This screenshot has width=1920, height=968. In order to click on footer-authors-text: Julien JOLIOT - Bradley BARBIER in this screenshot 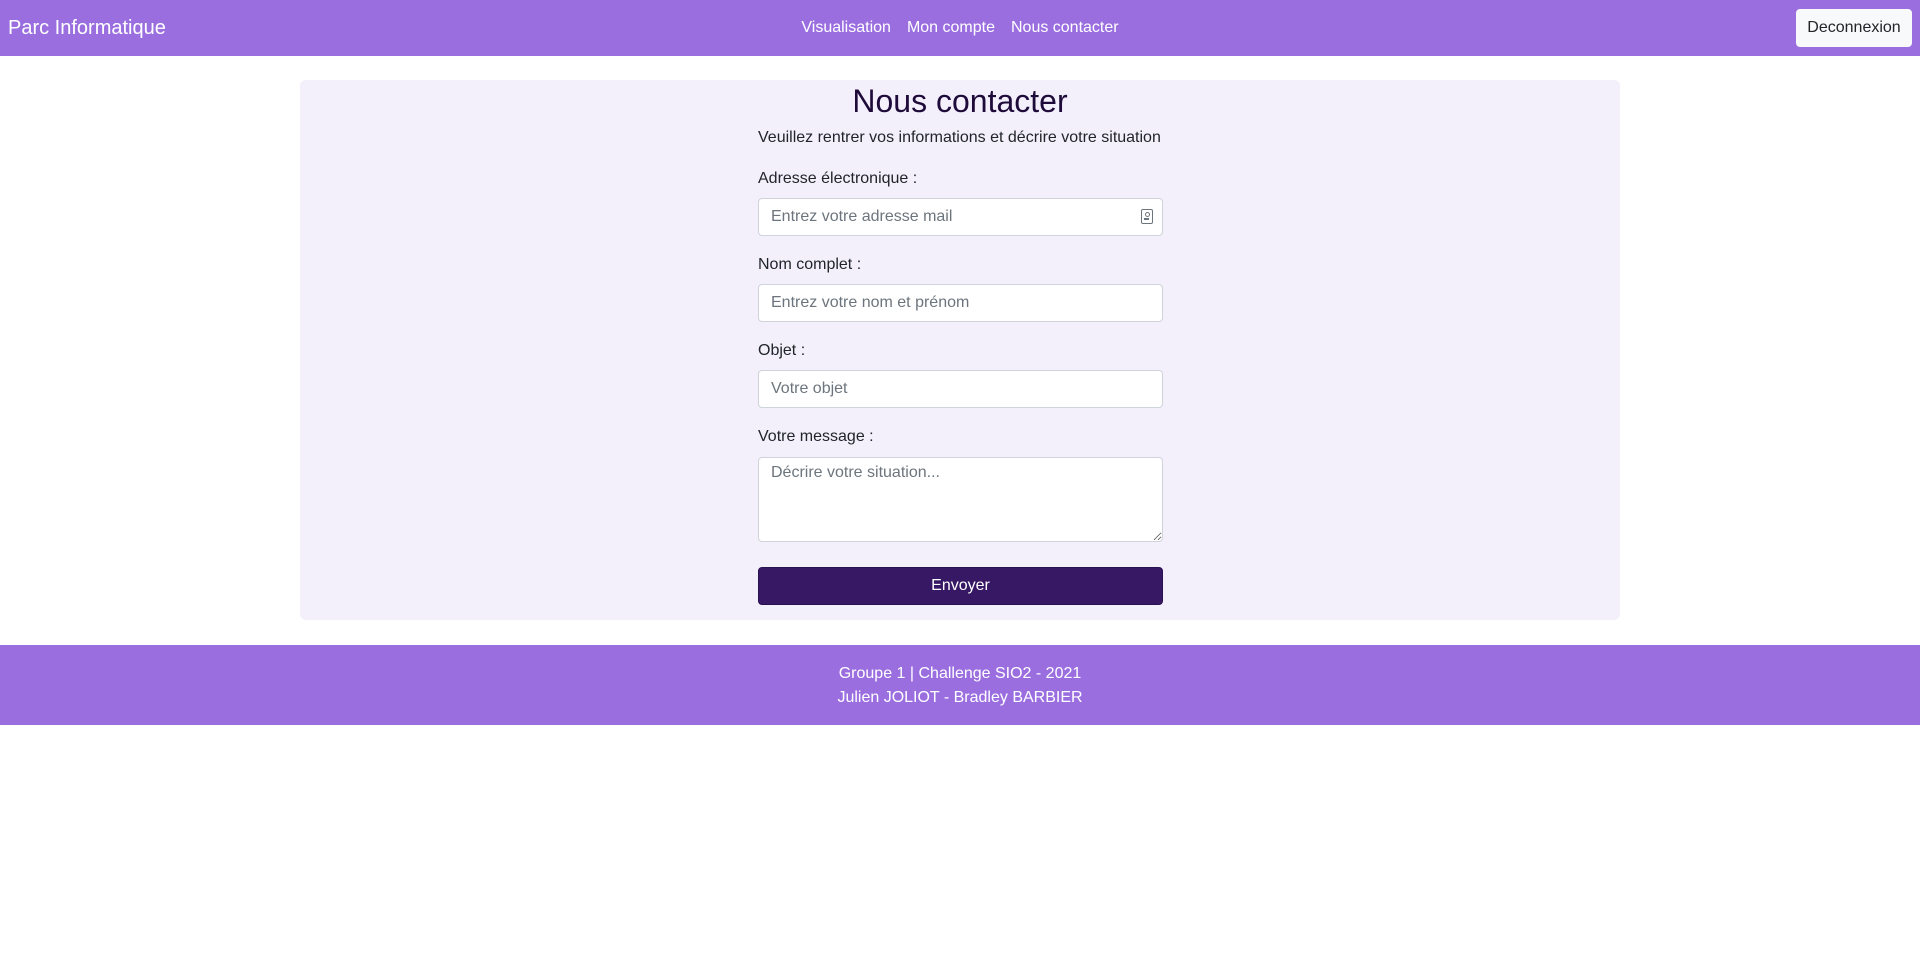, I will do `click(960, 697)`.